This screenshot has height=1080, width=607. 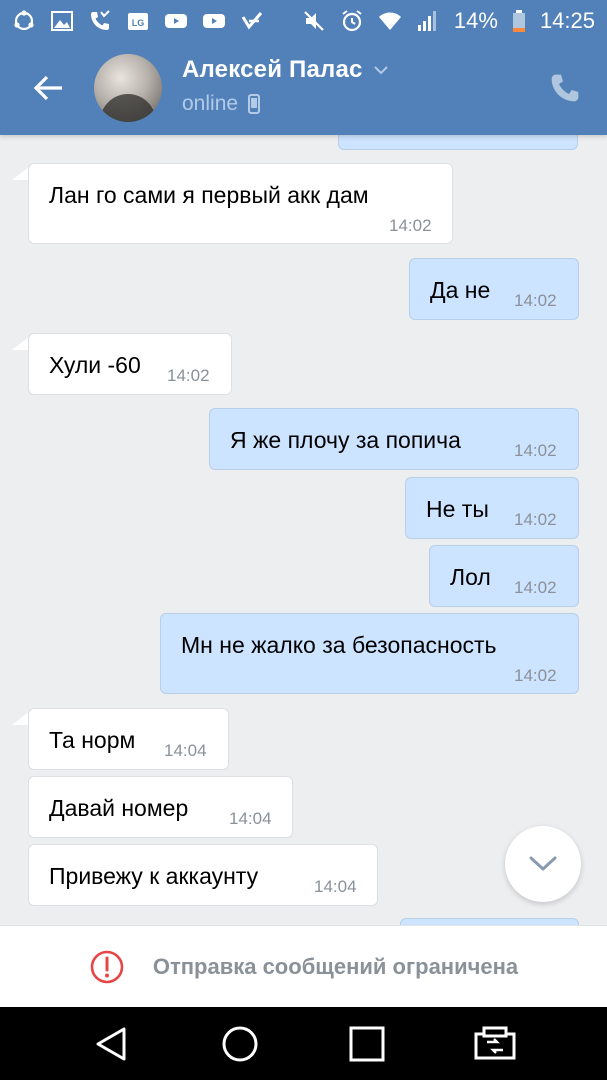 I want to click on wifi-icon, so click(x=390, y=21).